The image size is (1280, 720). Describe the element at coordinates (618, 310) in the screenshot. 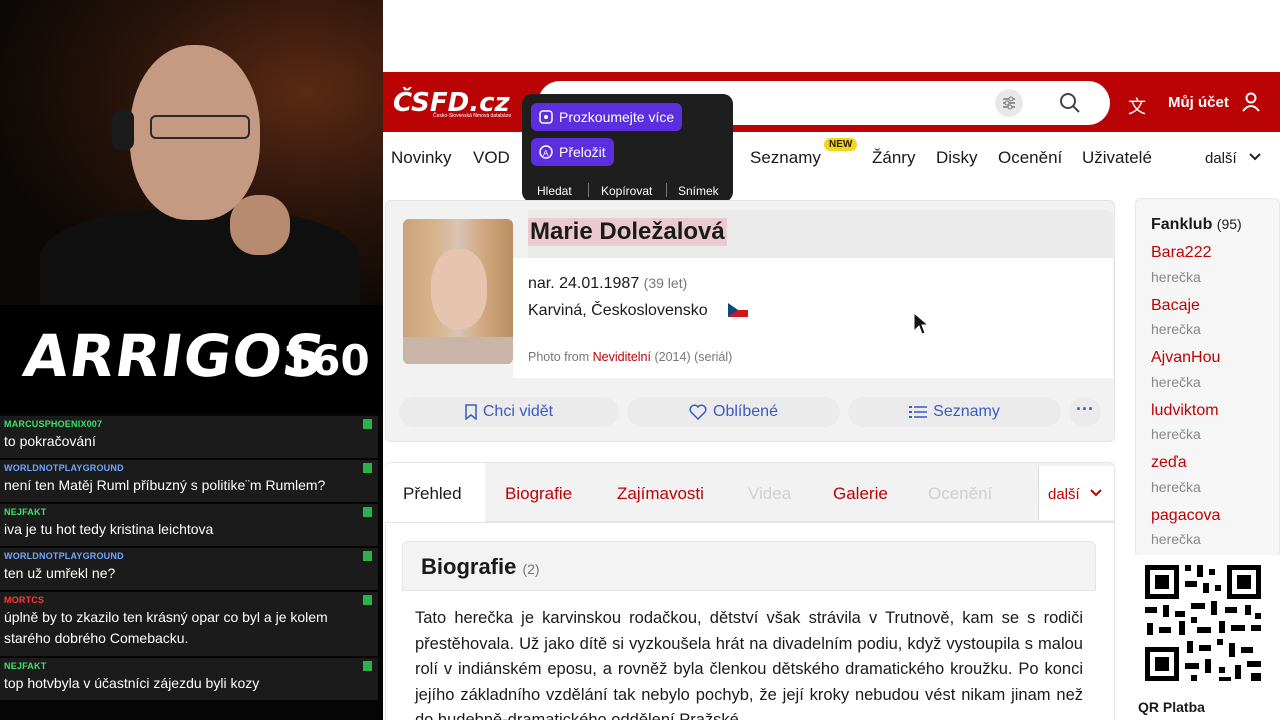

I see `profile-birthplace: Karviná, Československo` at that location.